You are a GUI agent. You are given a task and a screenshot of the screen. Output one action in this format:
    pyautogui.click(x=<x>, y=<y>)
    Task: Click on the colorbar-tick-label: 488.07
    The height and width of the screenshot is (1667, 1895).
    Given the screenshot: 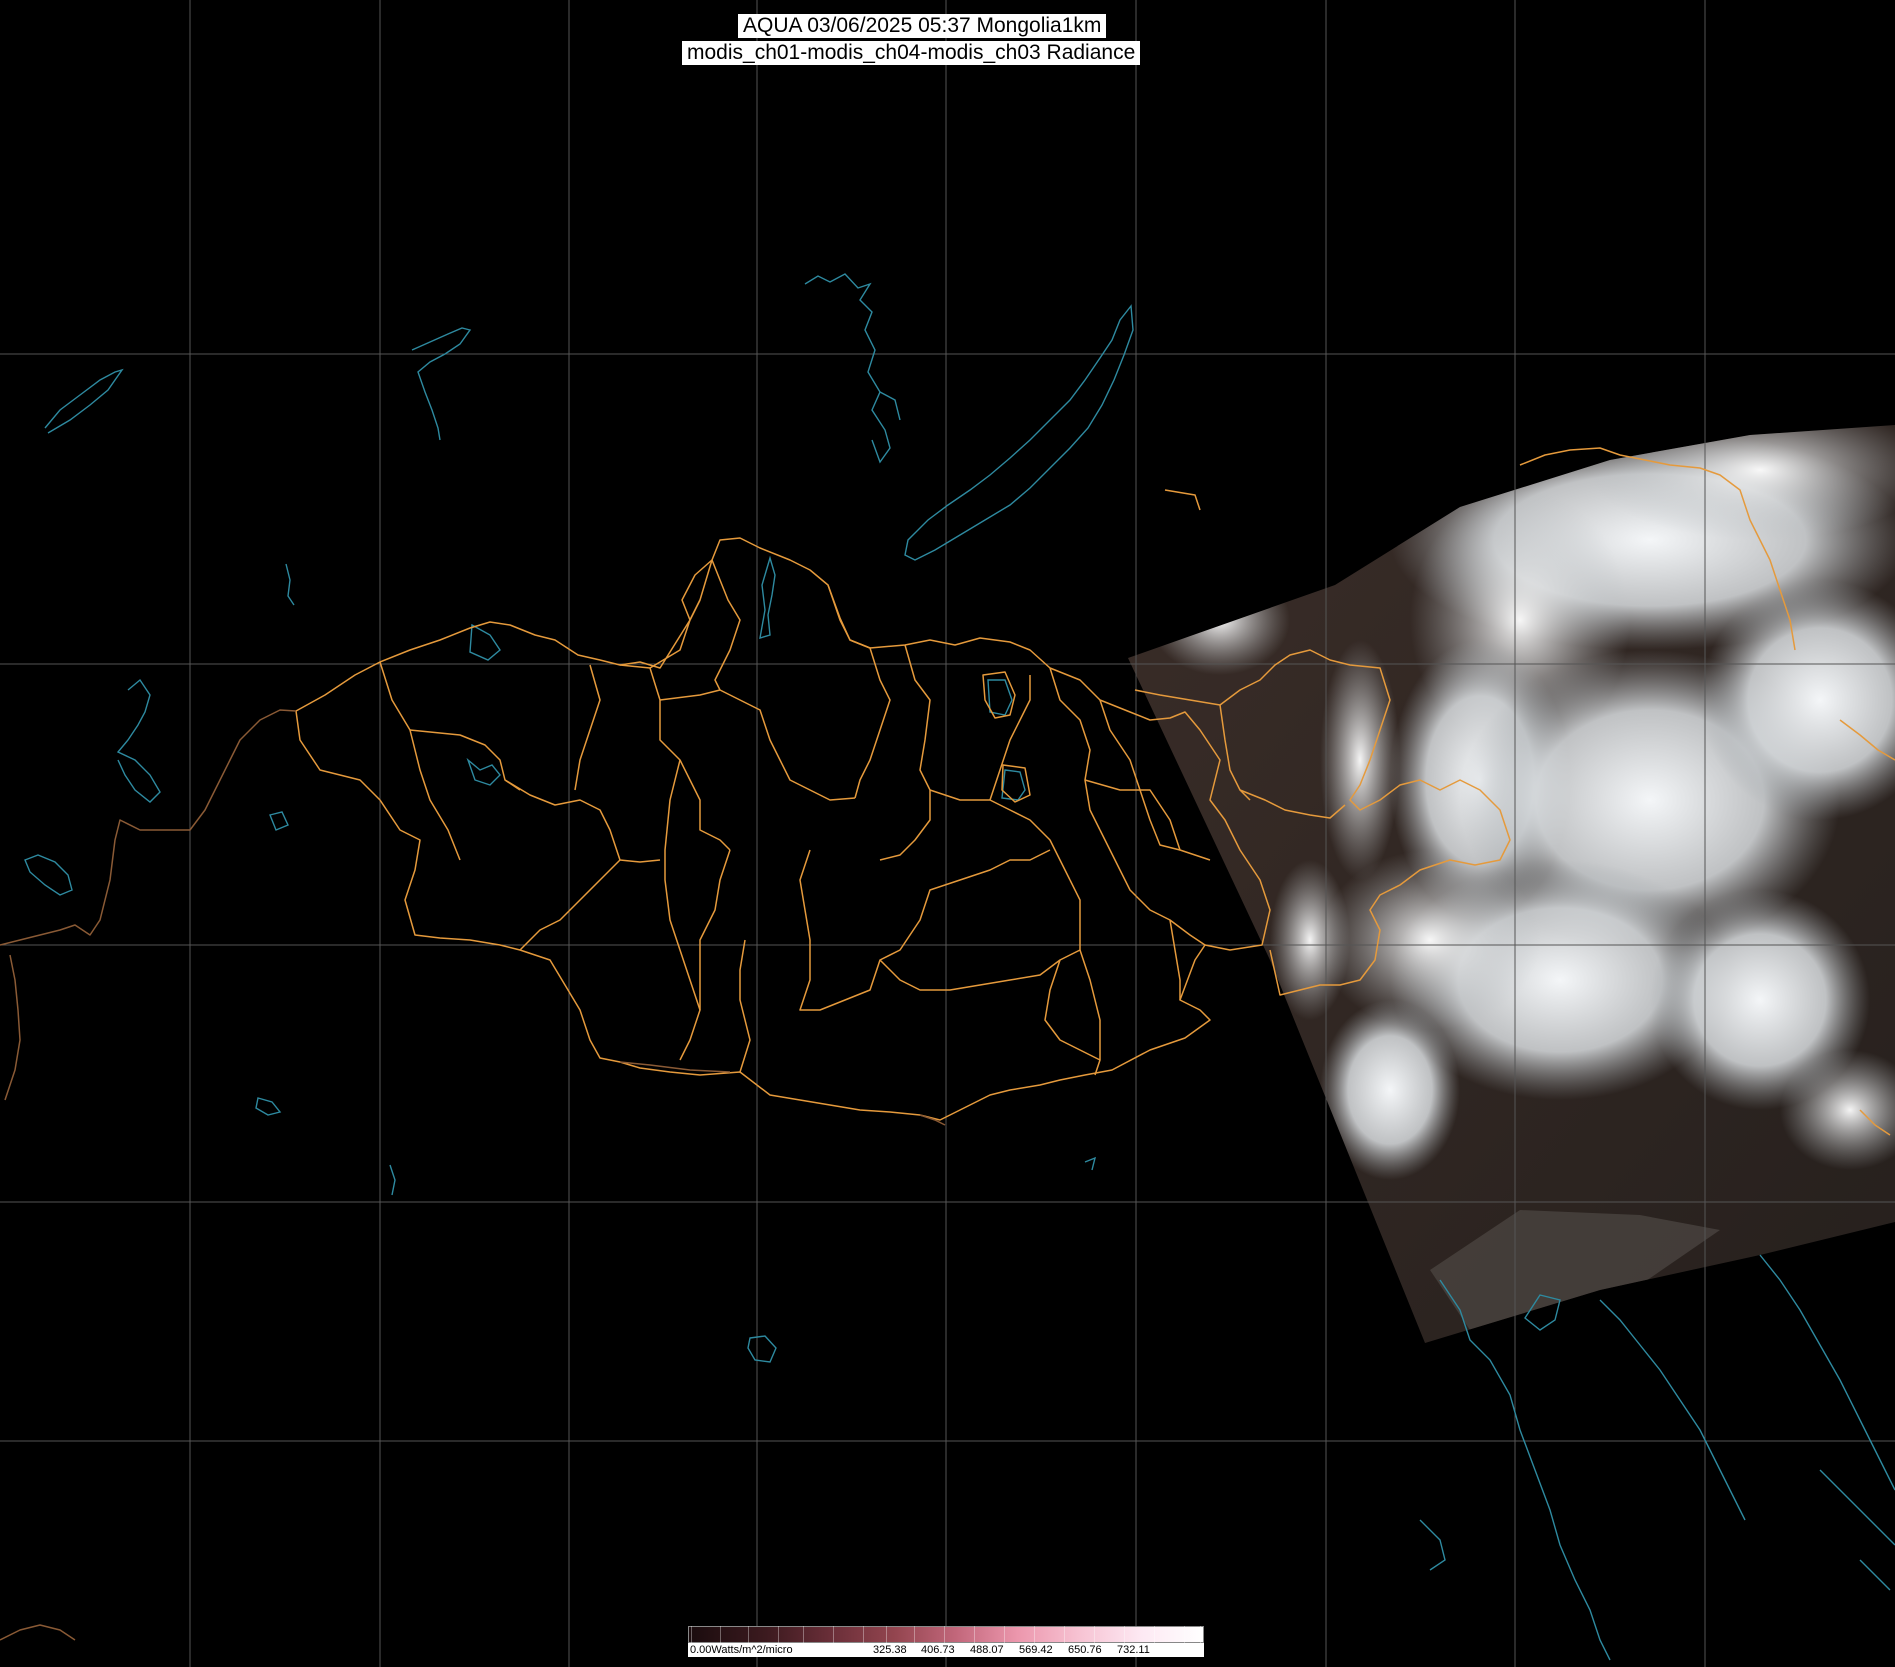 What is the action you would take?
    pyautogui.click(x=987, y=1650)
    